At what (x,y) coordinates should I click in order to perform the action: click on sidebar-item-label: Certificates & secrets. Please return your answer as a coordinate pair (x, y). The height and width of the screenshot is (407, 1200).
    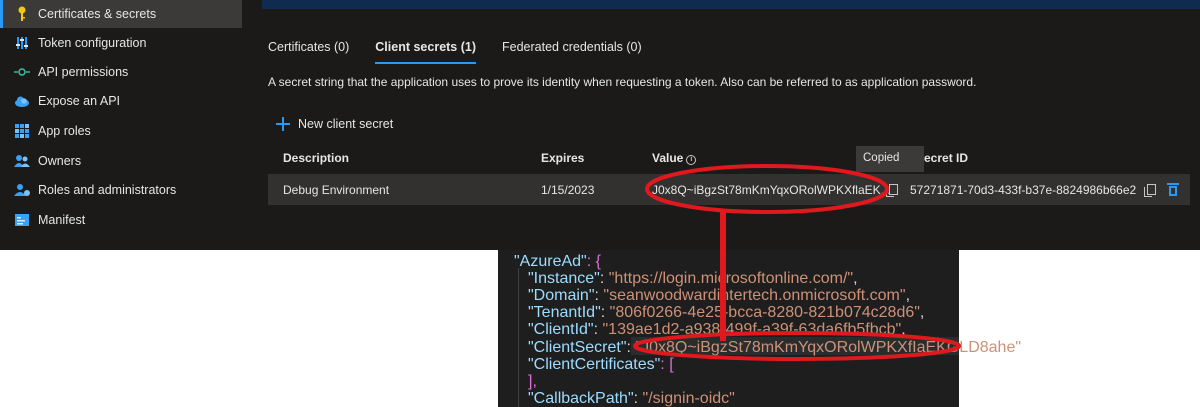
    Looking at the image, I should click on (97, 14).